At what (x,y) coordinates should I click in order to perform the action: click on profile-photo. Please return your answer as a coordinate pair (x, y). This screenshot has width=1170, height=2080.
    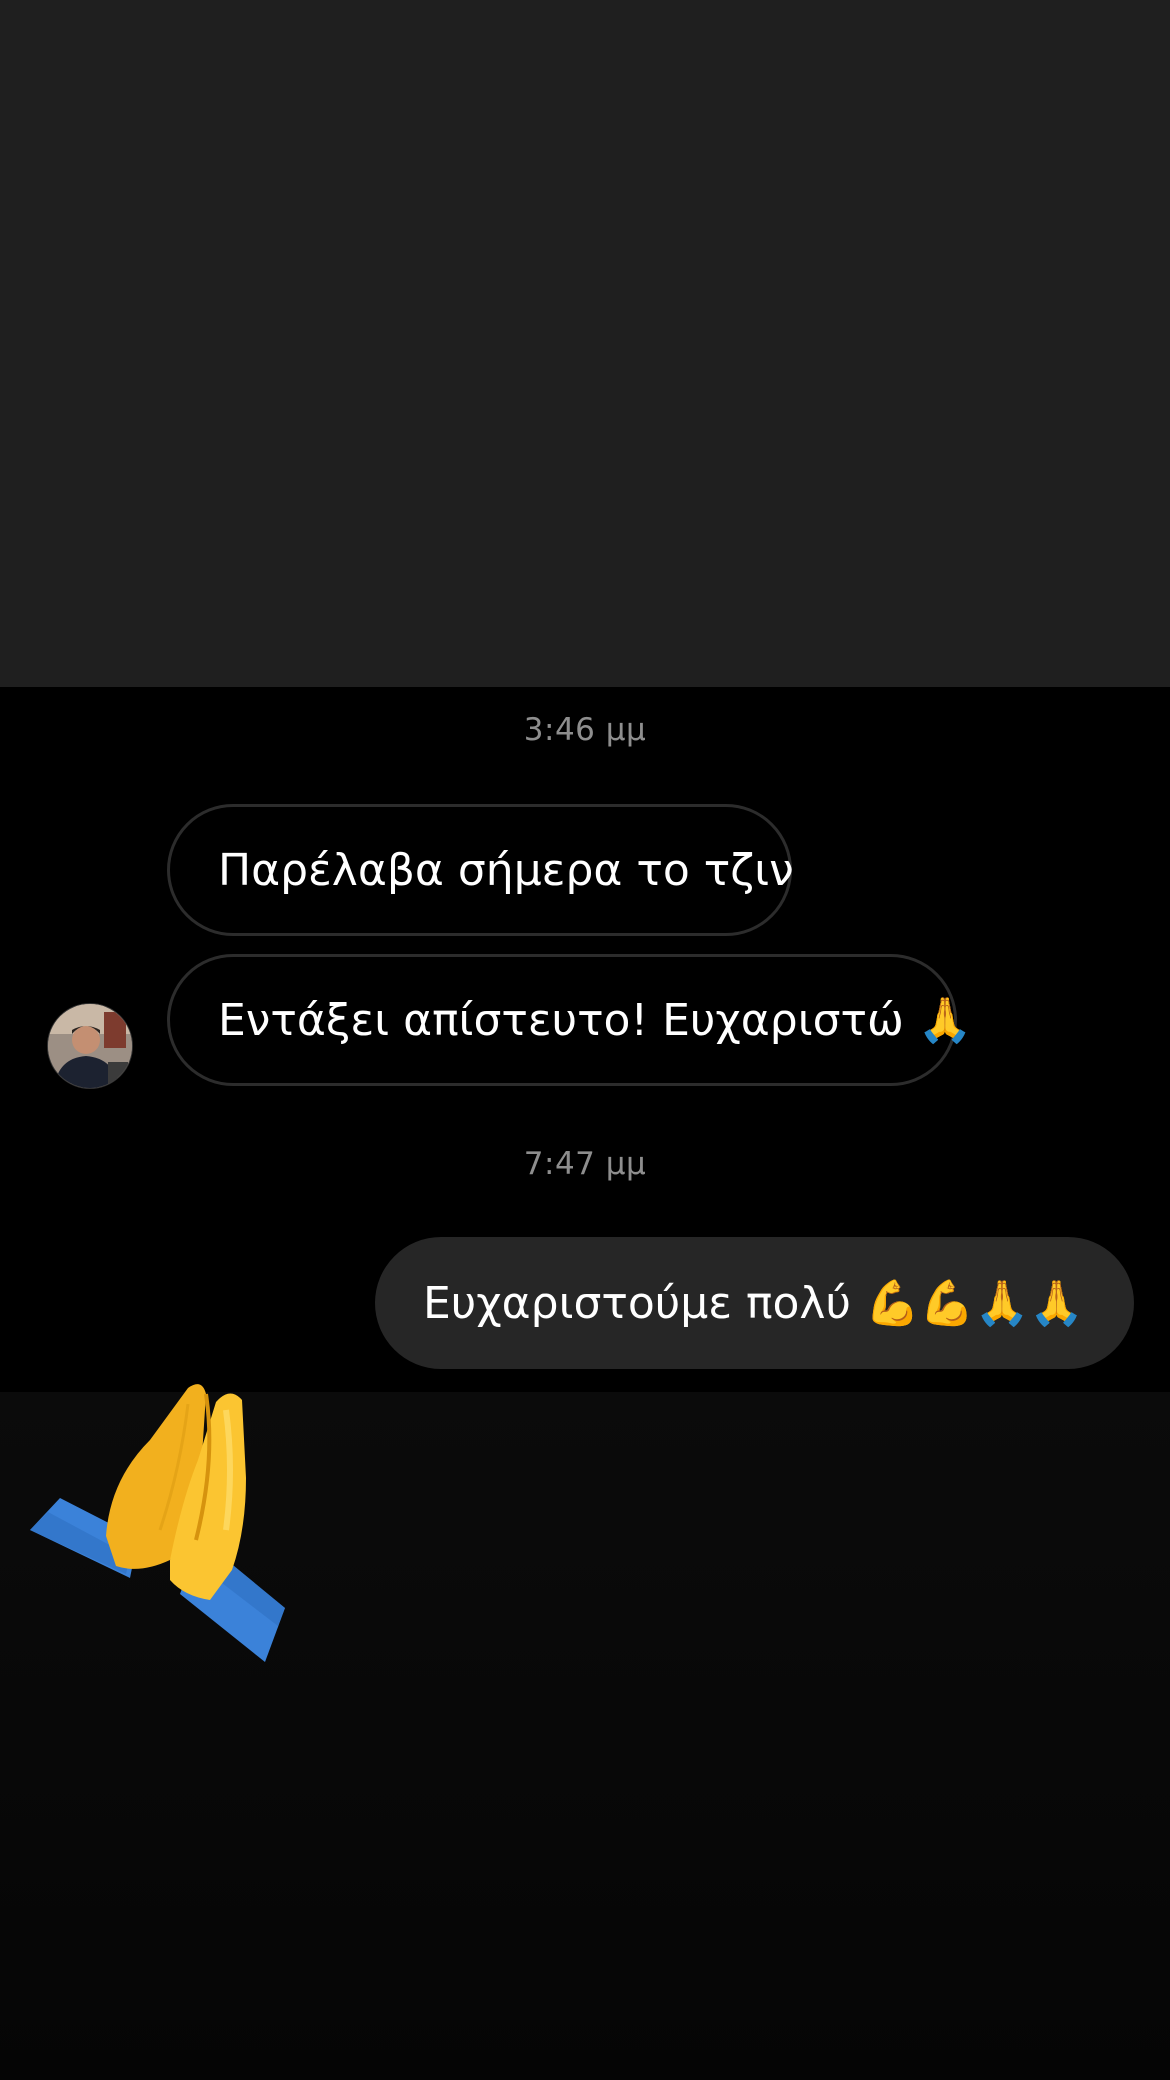
    Looking at the image, I should click on (90, 1046).